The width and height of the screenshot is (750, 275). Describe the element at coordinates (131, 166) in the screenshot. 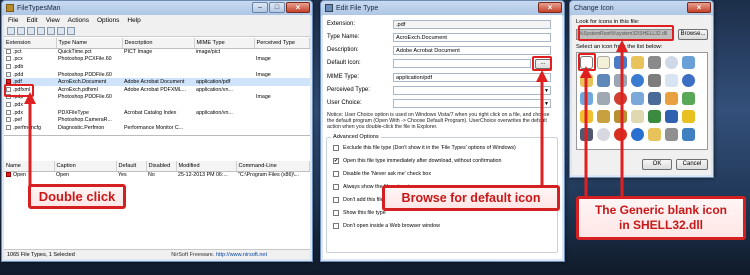

I see `col-default: Default` at that location.